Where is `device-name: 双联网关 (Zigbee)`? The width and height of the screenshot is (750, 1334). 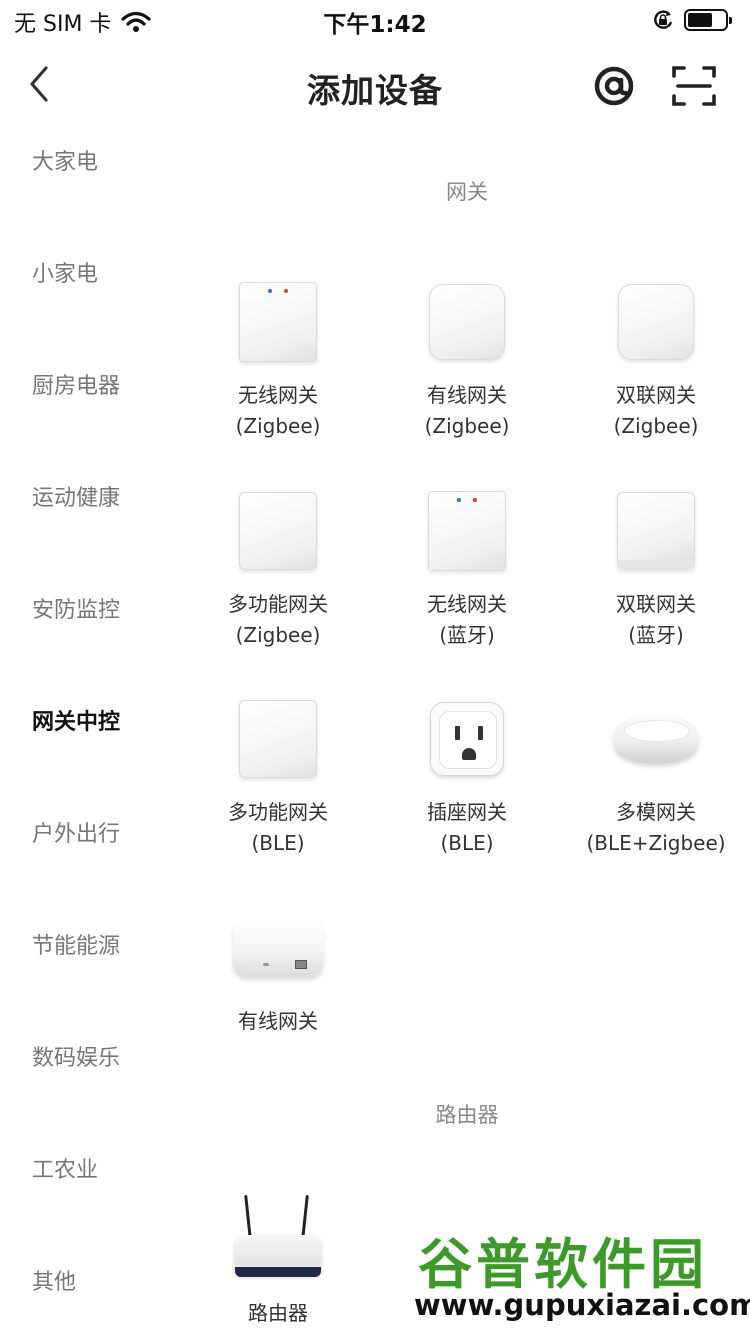
device-name: 双联网关 (Zigbee) is located at coordinates (656, 410).